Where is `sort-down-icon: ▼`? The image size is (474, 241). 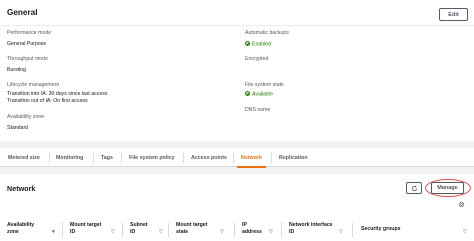
sort-down-icon: ▼ is located at coordinates (53, 232).